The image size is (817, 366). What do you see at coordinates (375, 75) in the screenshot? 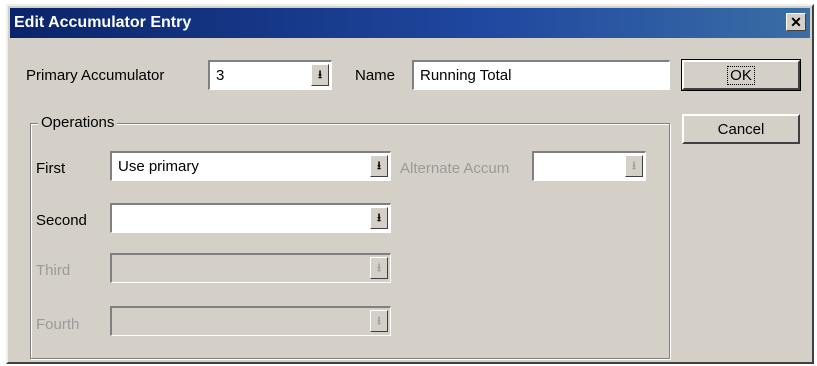
I see `name-label: Name` at bounding box center [375, 75].